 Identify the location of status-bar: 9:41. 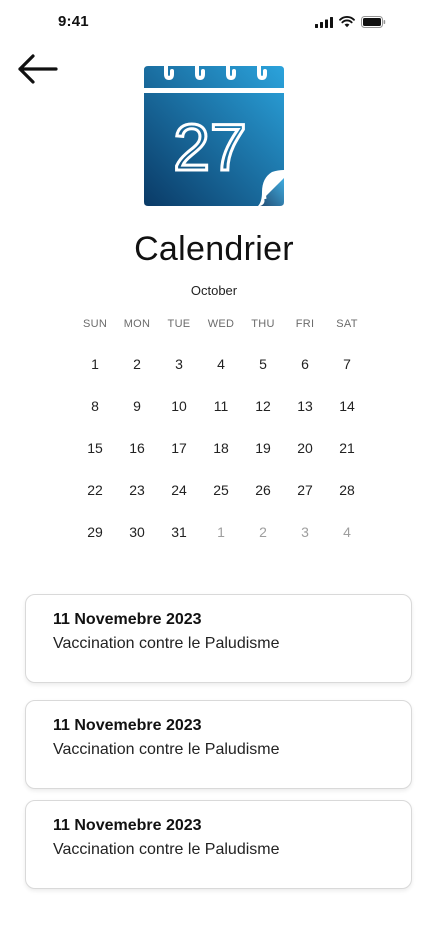
(214, 22).